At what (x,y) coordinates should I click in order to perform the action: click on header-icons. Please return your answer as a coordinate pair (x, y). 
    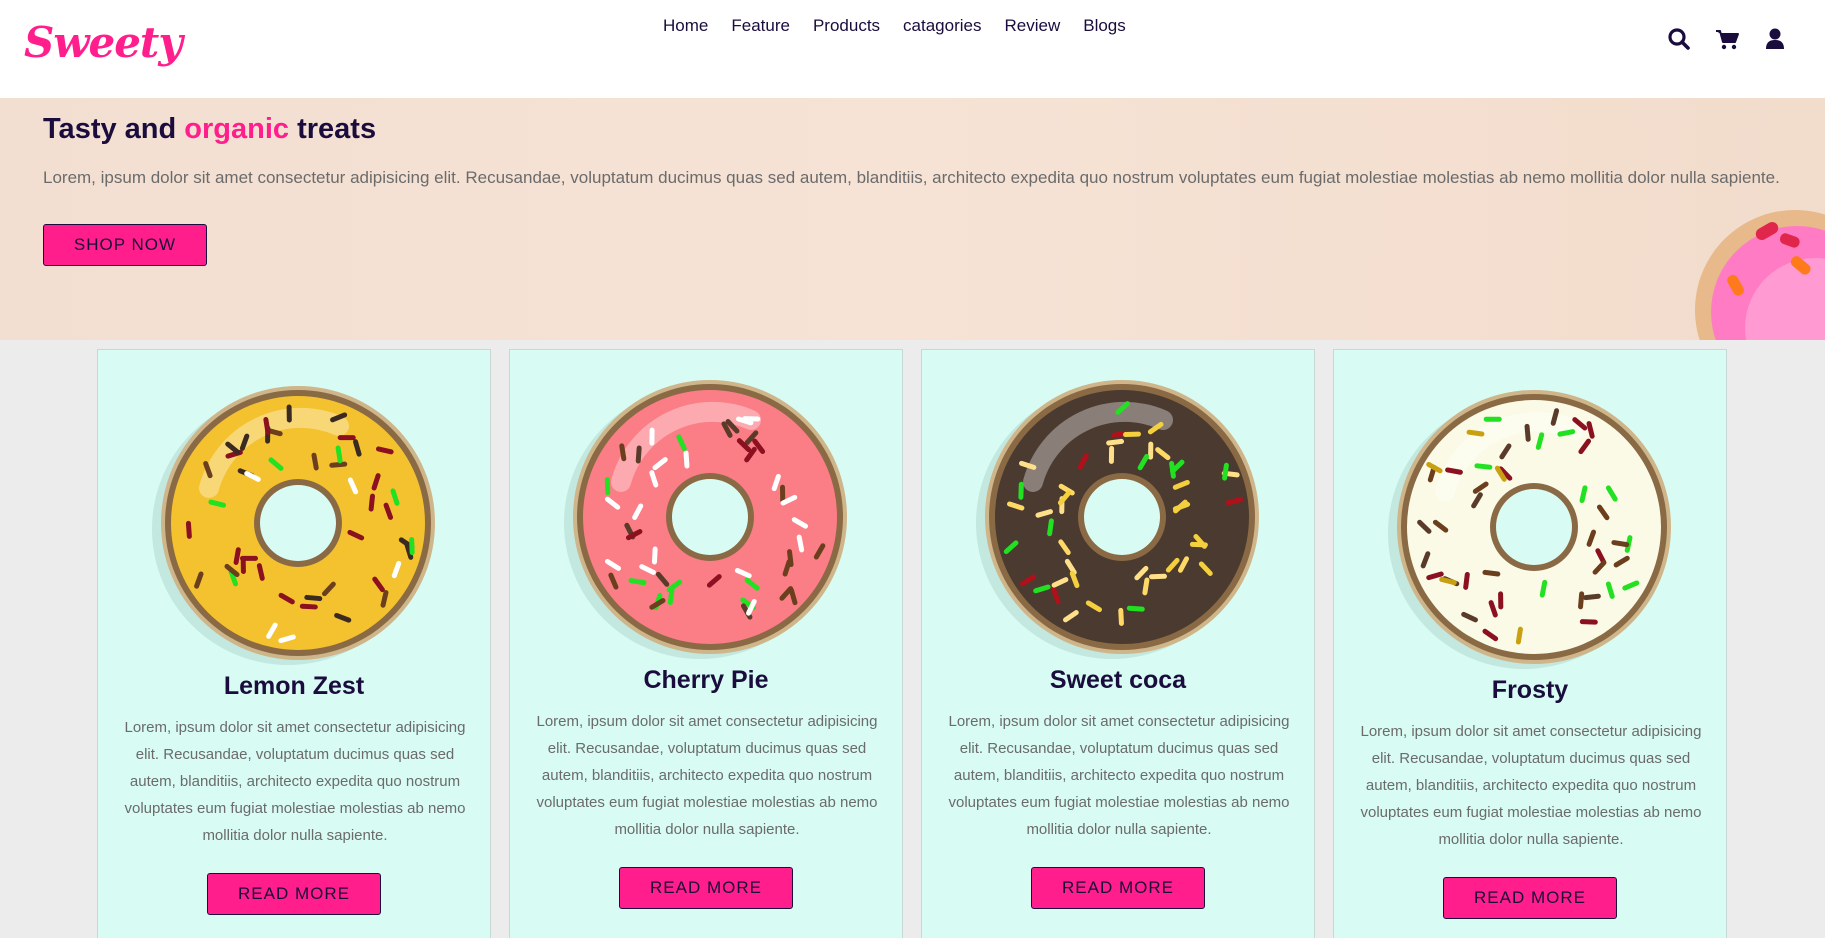
    Looking at the image, I should click on (1727, 39).